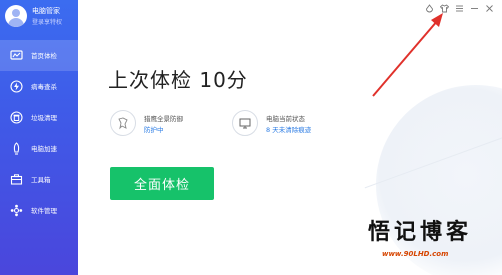 This screenshot has width=502, height=275. I want to click on lightning-icon, so click(16, 86).